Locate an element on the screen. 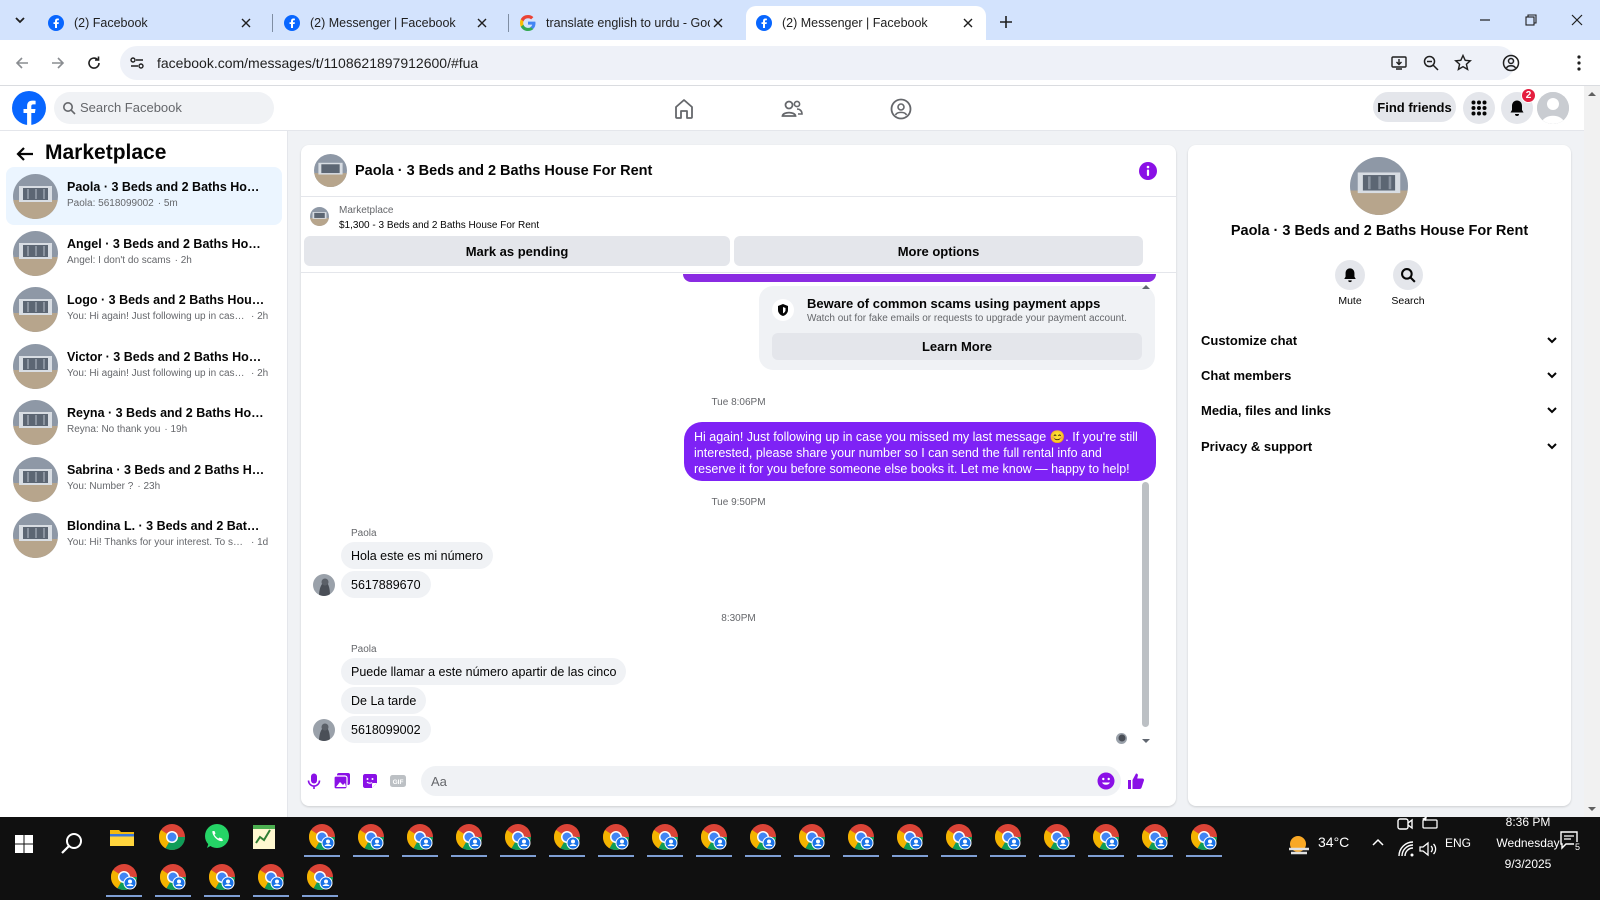 The width and height of the screenshot is (1600, 900). photo-gallery-icon is located at coordinates (342, 781).